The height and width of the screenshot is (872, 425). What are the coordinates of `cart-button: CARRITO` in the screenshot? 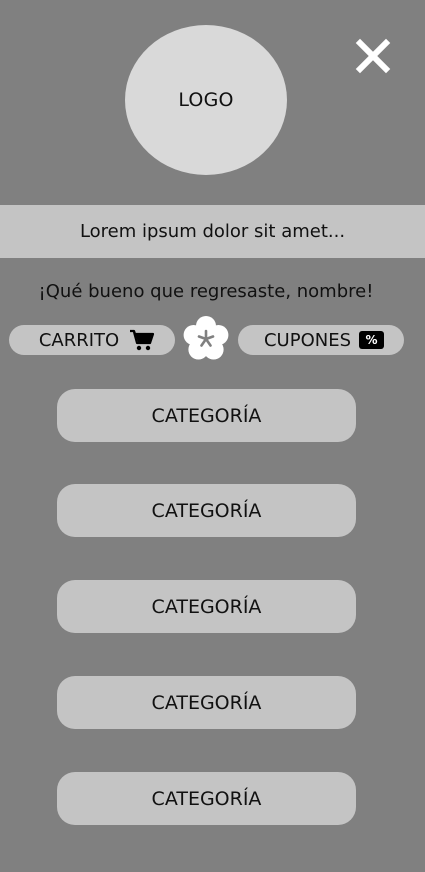 It's located at (92, 340).